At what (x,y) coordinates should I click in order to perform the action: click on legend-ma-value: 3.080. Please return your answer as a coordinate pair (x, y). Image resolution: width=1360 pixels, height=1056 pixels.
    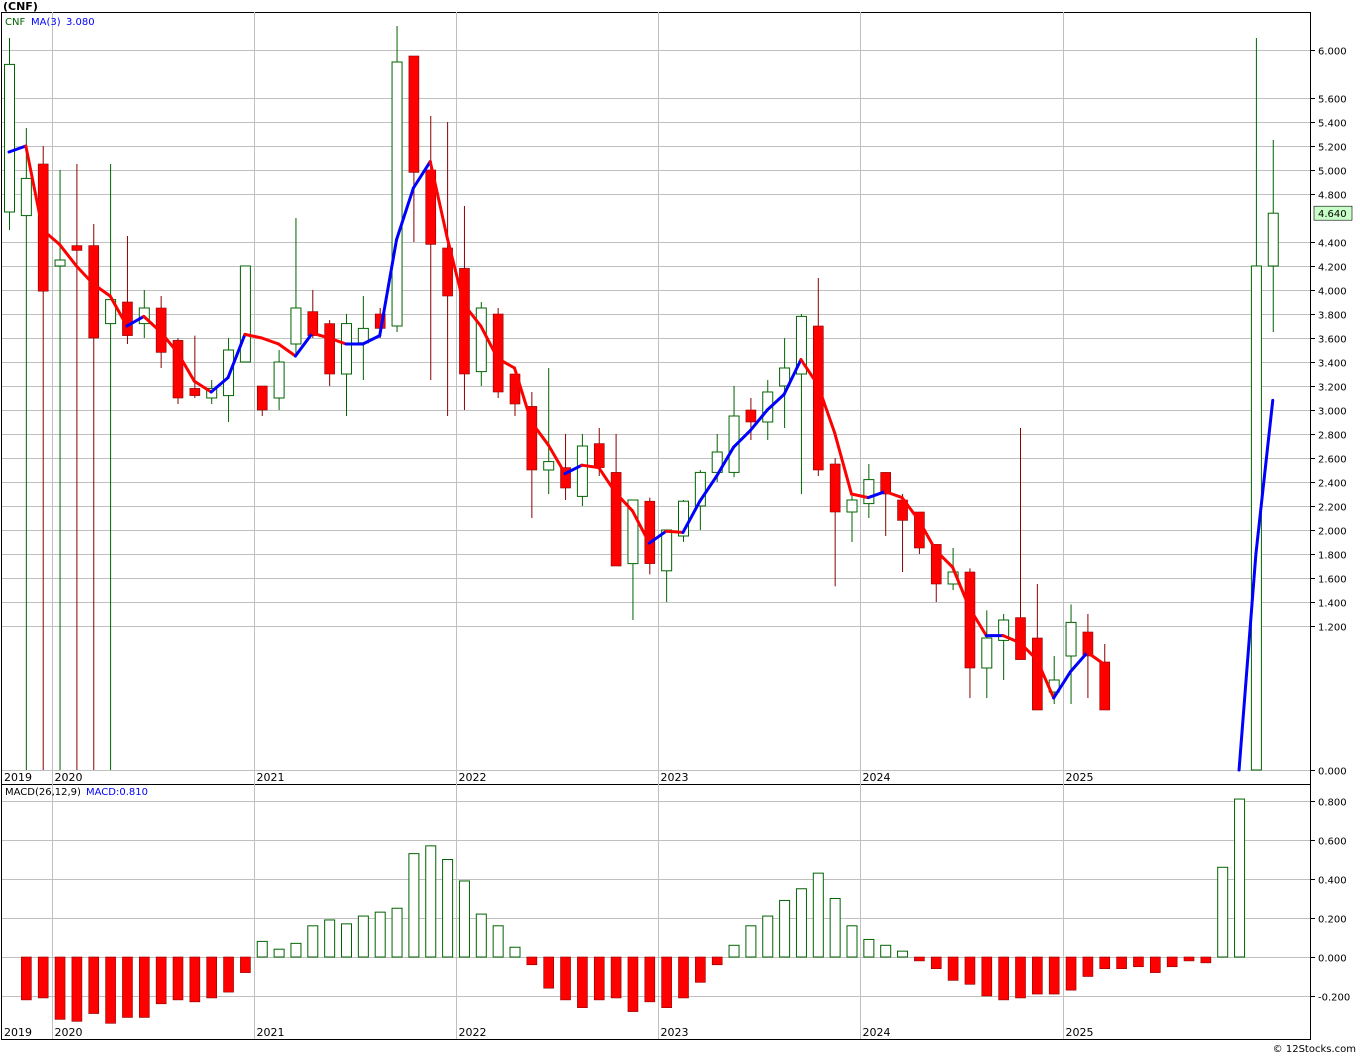
    Looking at the image, I should click on (80, 22).